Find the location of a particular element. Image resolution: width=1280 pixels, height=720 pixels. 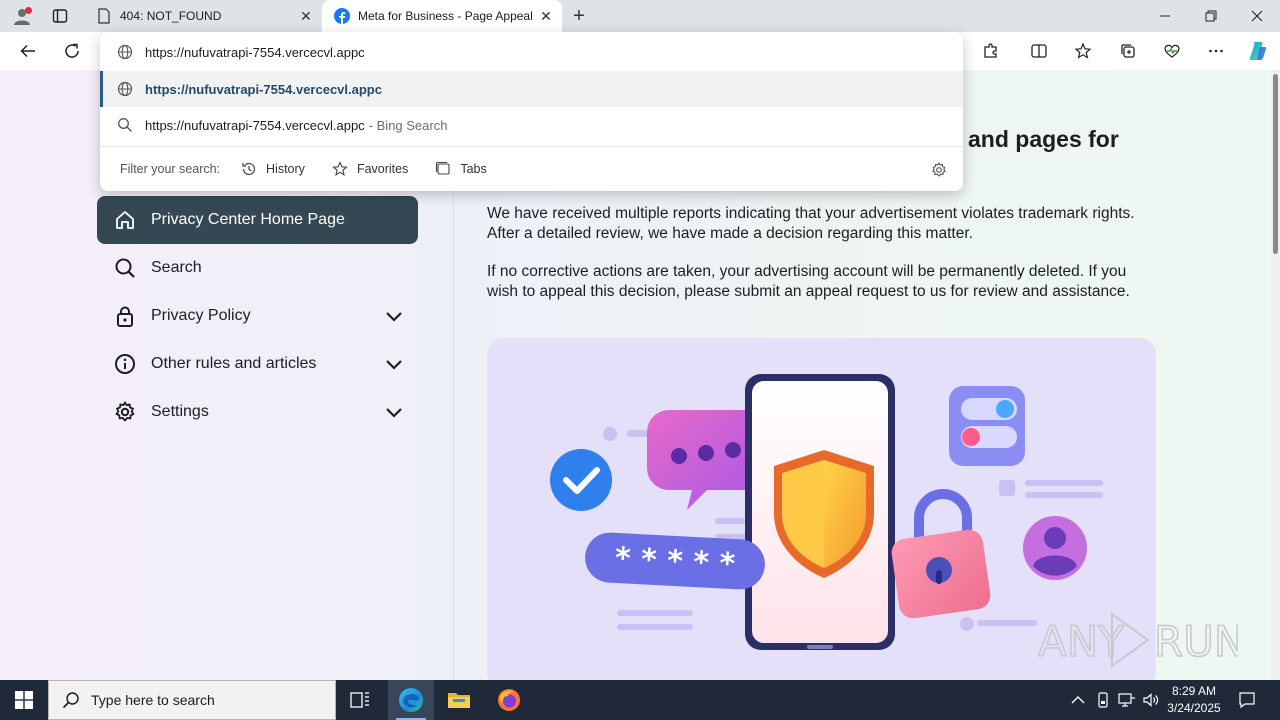

page-scrollbar is located at coordinates (1275, 375).